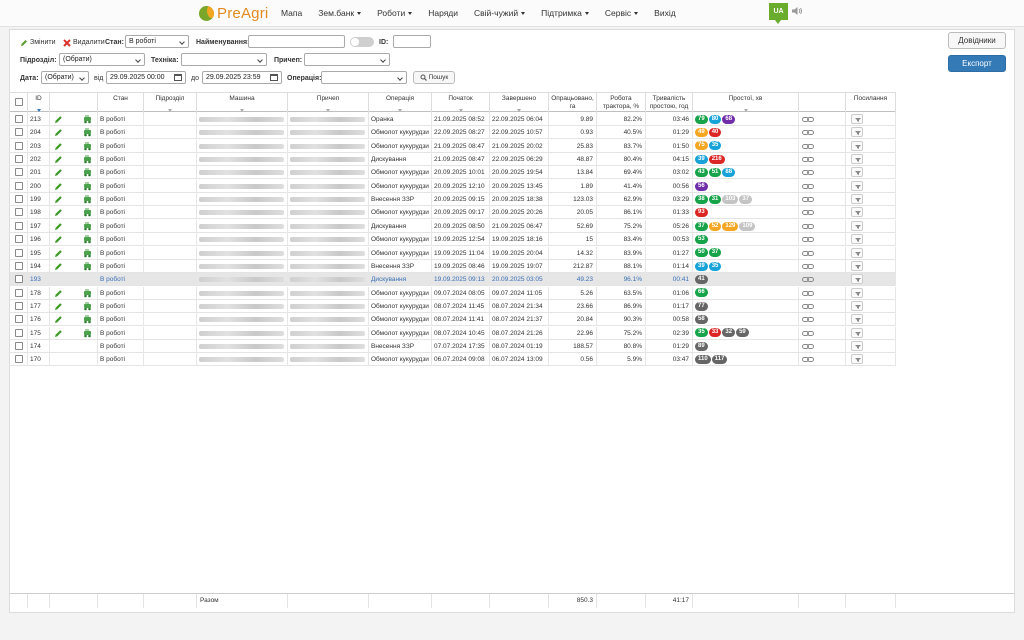 The image size is (1024, 640). What do you see at coordinates (274, 77) in the screenshot?
I see `calendar-icon` at bounding box center [274, 77].